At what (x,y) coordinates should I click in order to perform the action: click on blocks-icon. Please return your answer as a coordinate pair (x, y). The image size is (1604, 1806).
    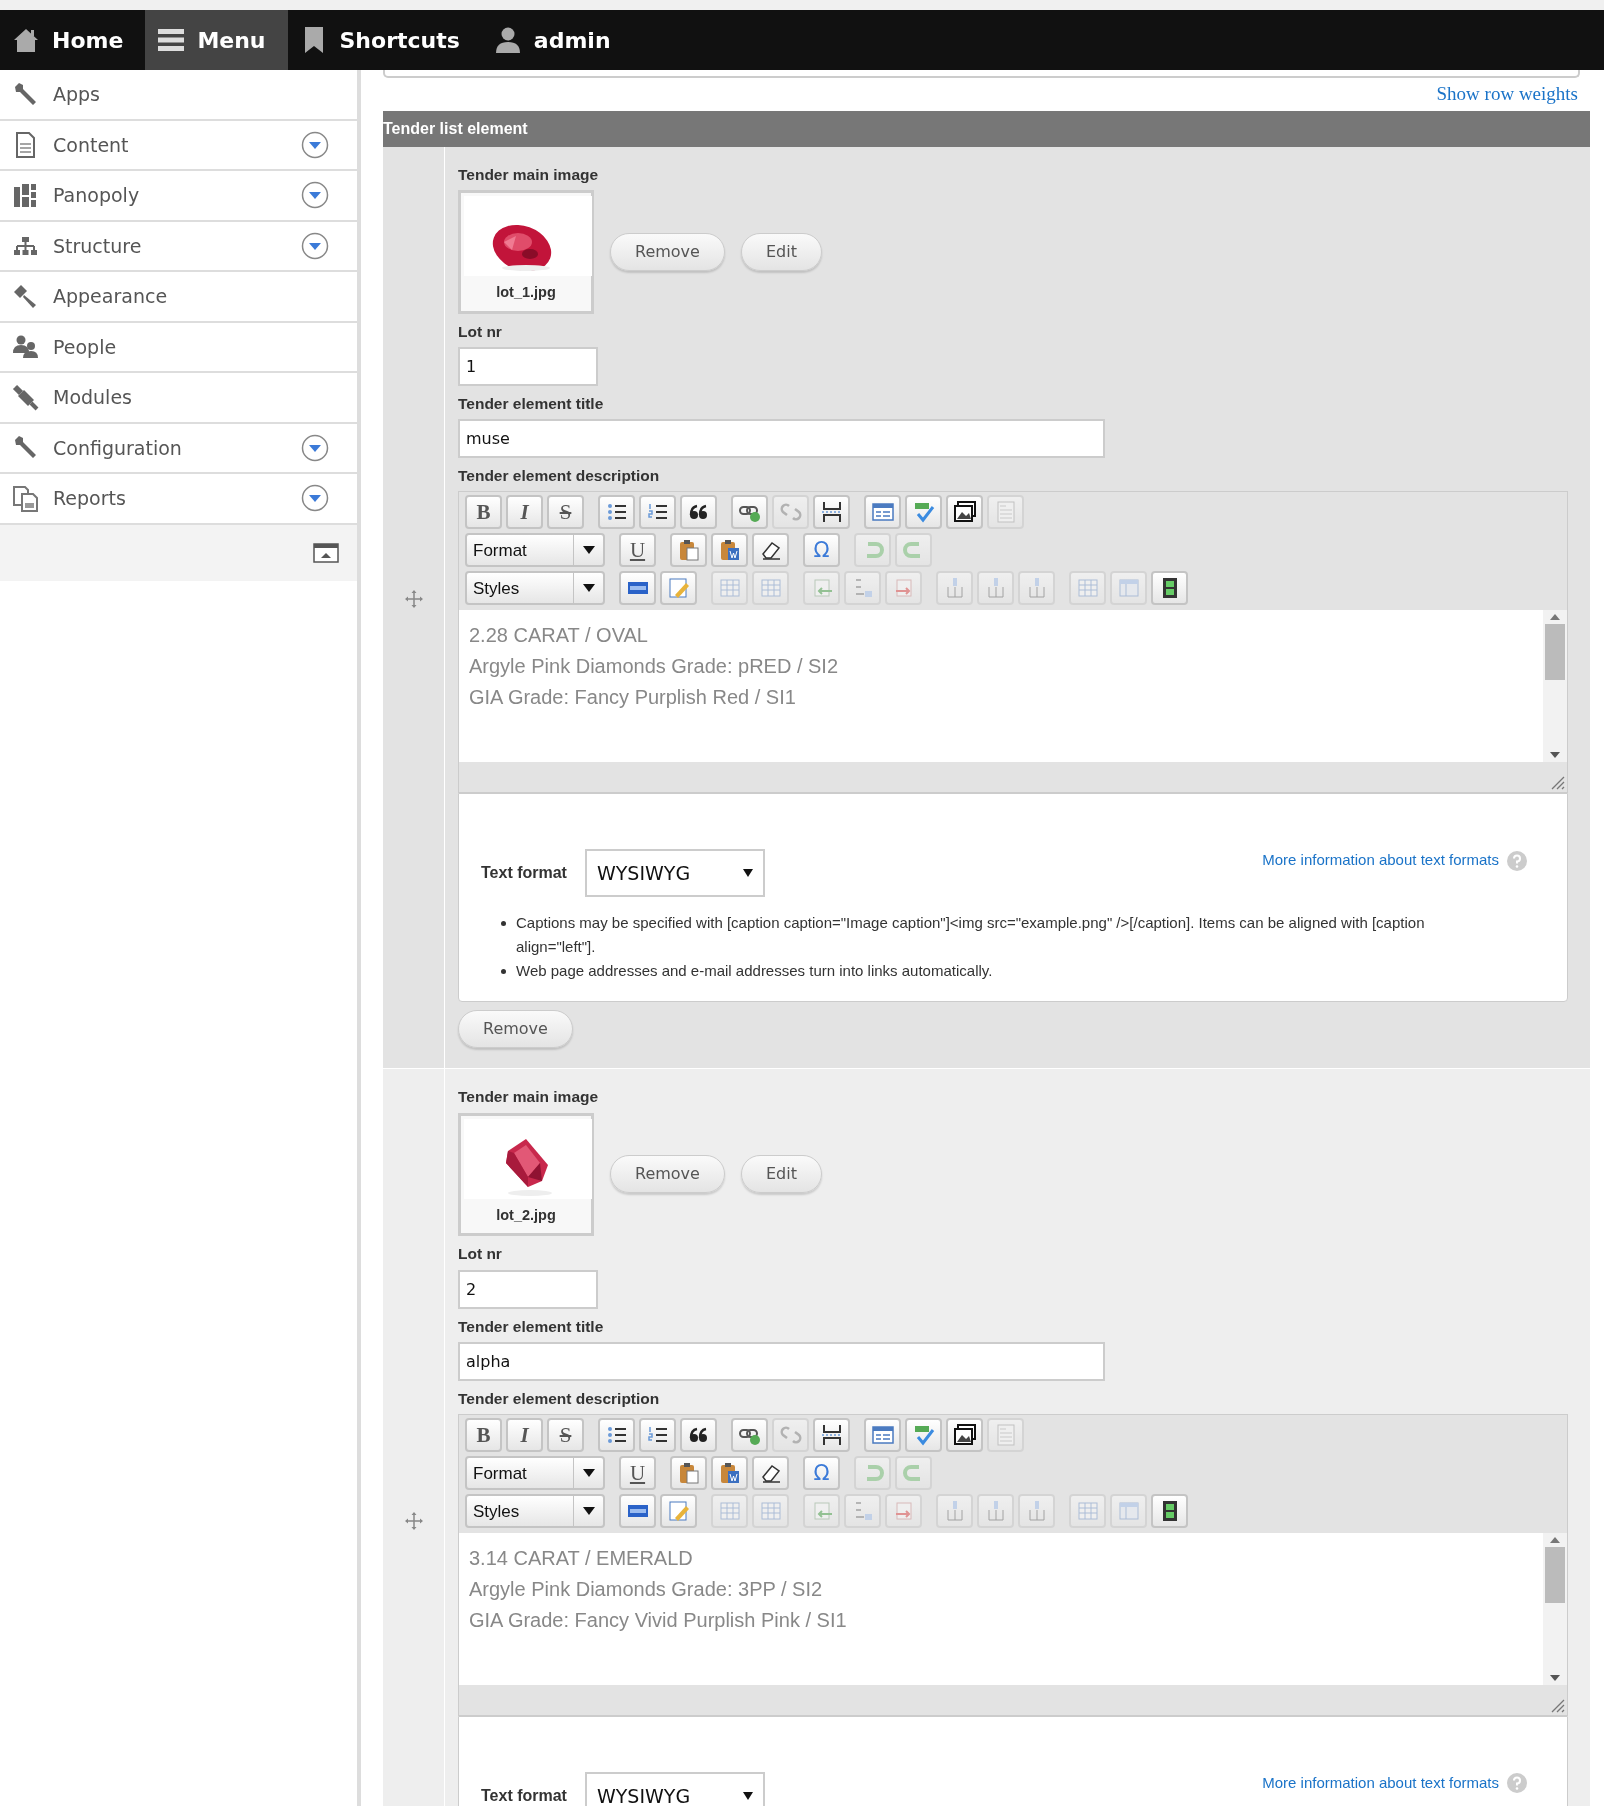
    Looking at the image, I should click on (25, 195).